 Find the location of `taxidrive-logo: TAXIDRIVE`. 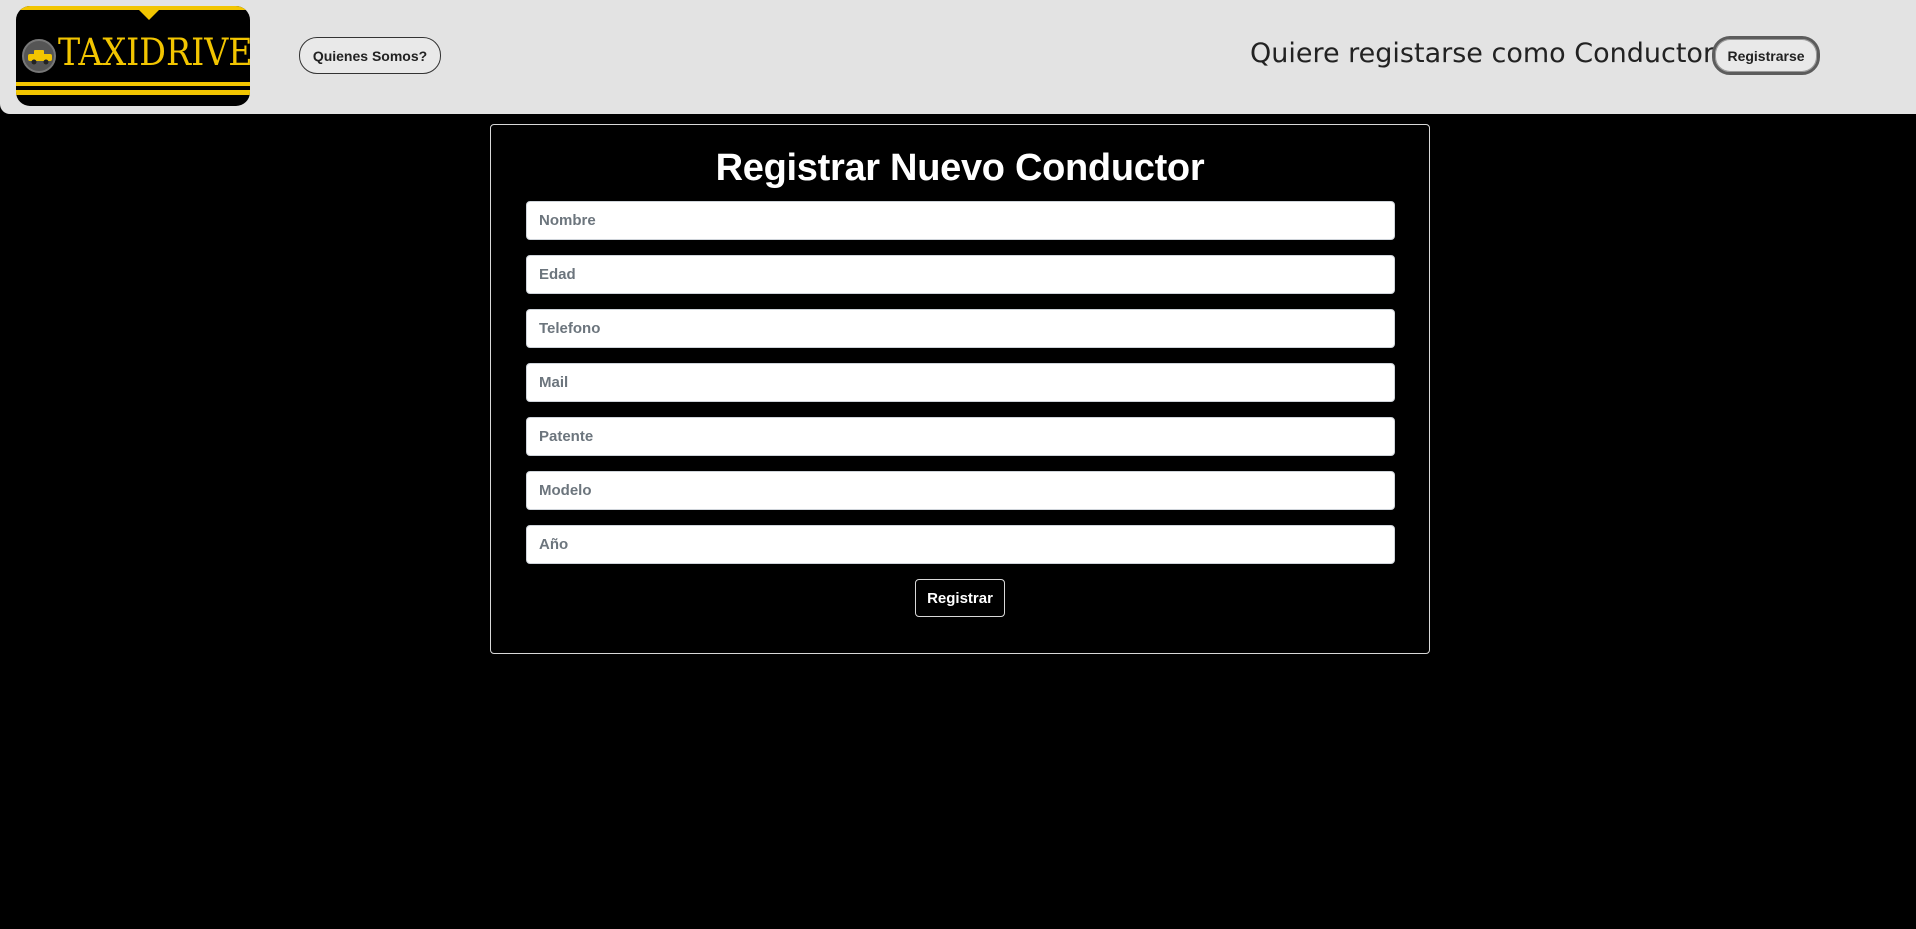

taxidrive-logo: TAXIDRIVE is located at coordinates (133, 56).